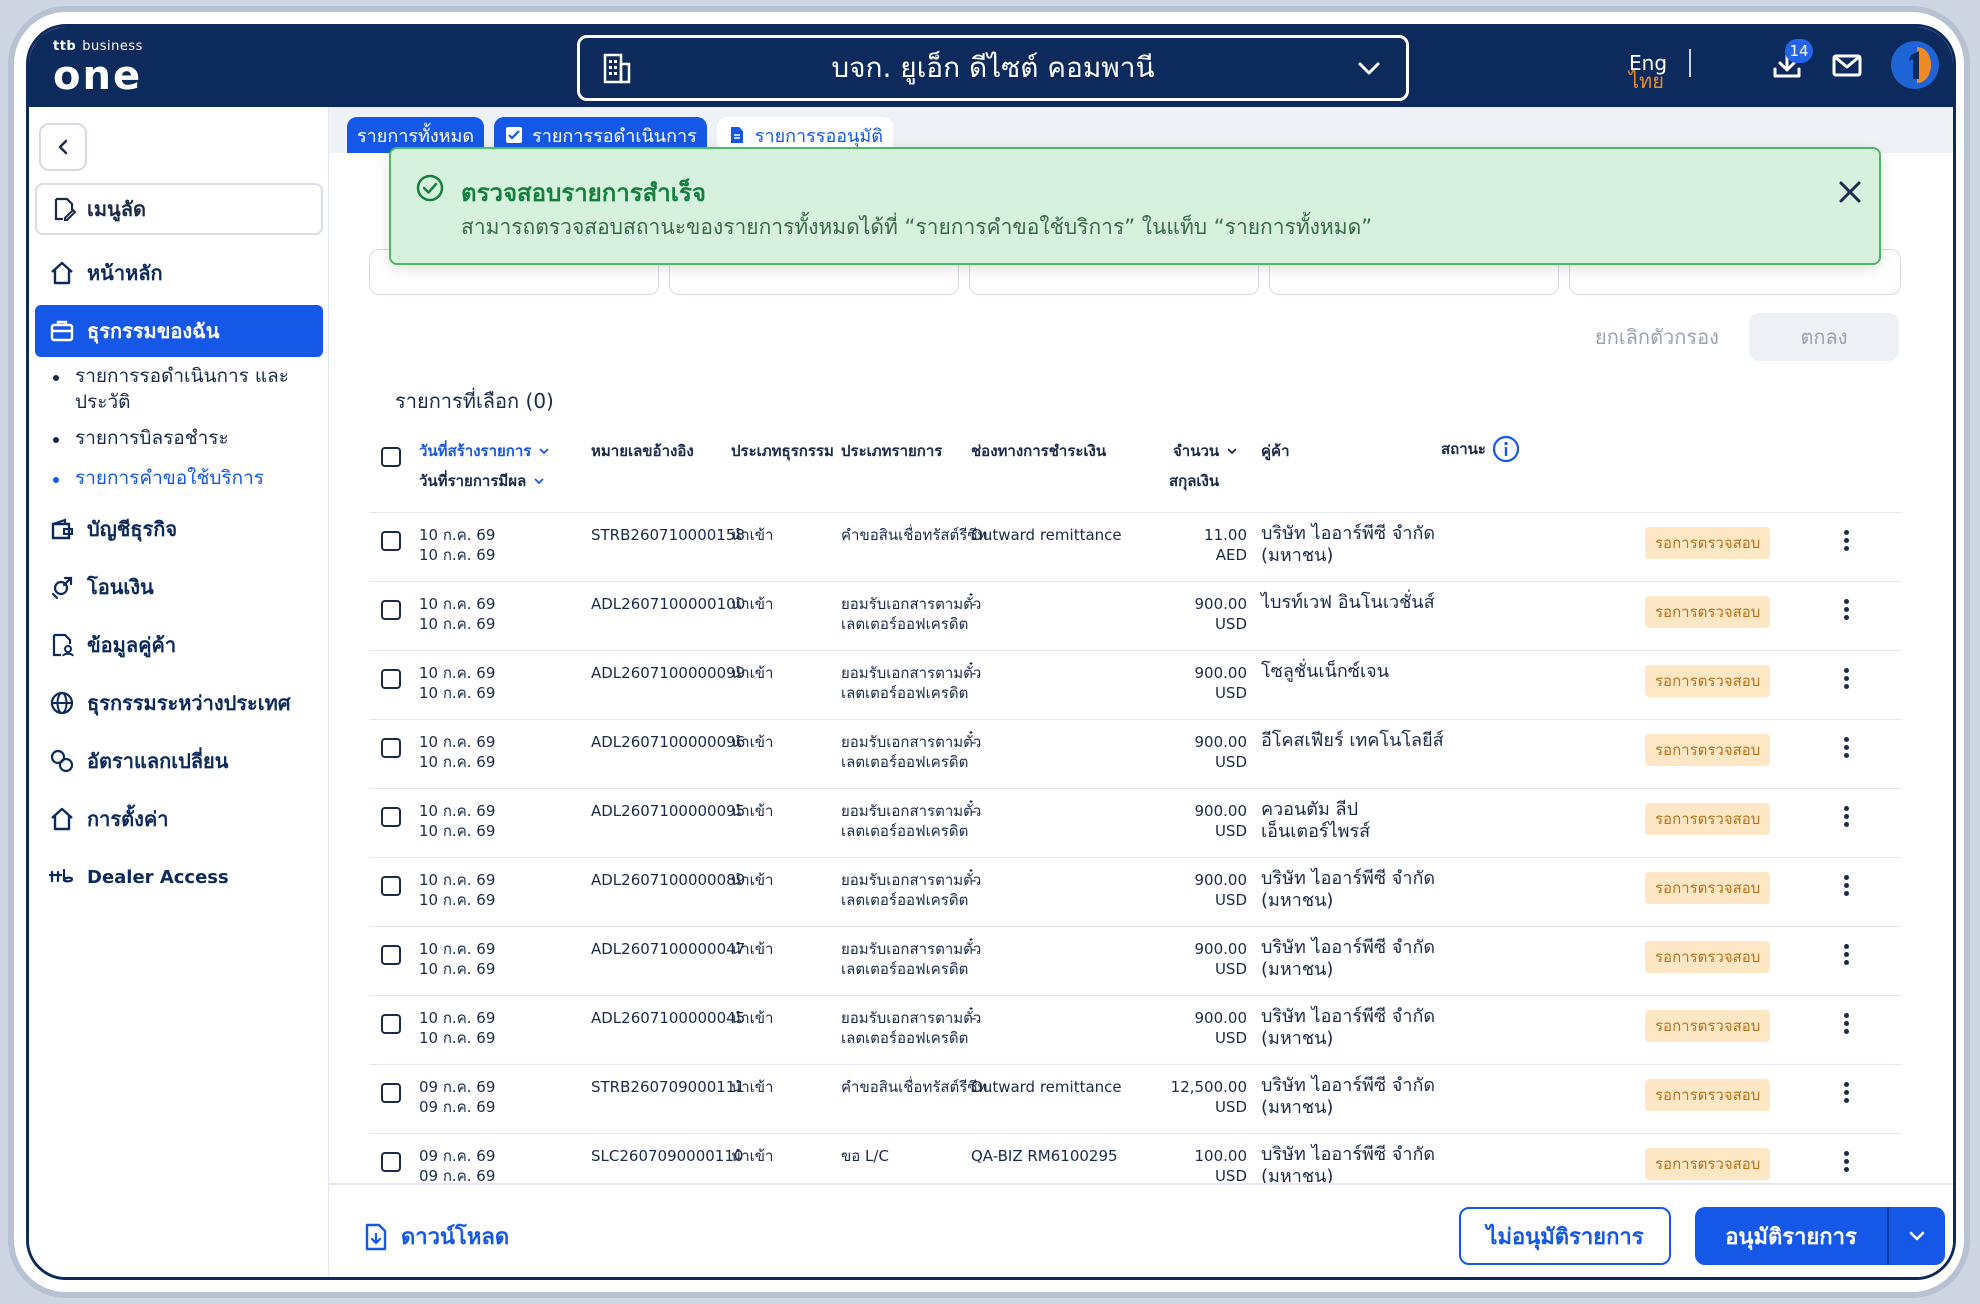 This screenshot has height=1304, width=1980. I want to click on mail-icon, so click(1847, 65).